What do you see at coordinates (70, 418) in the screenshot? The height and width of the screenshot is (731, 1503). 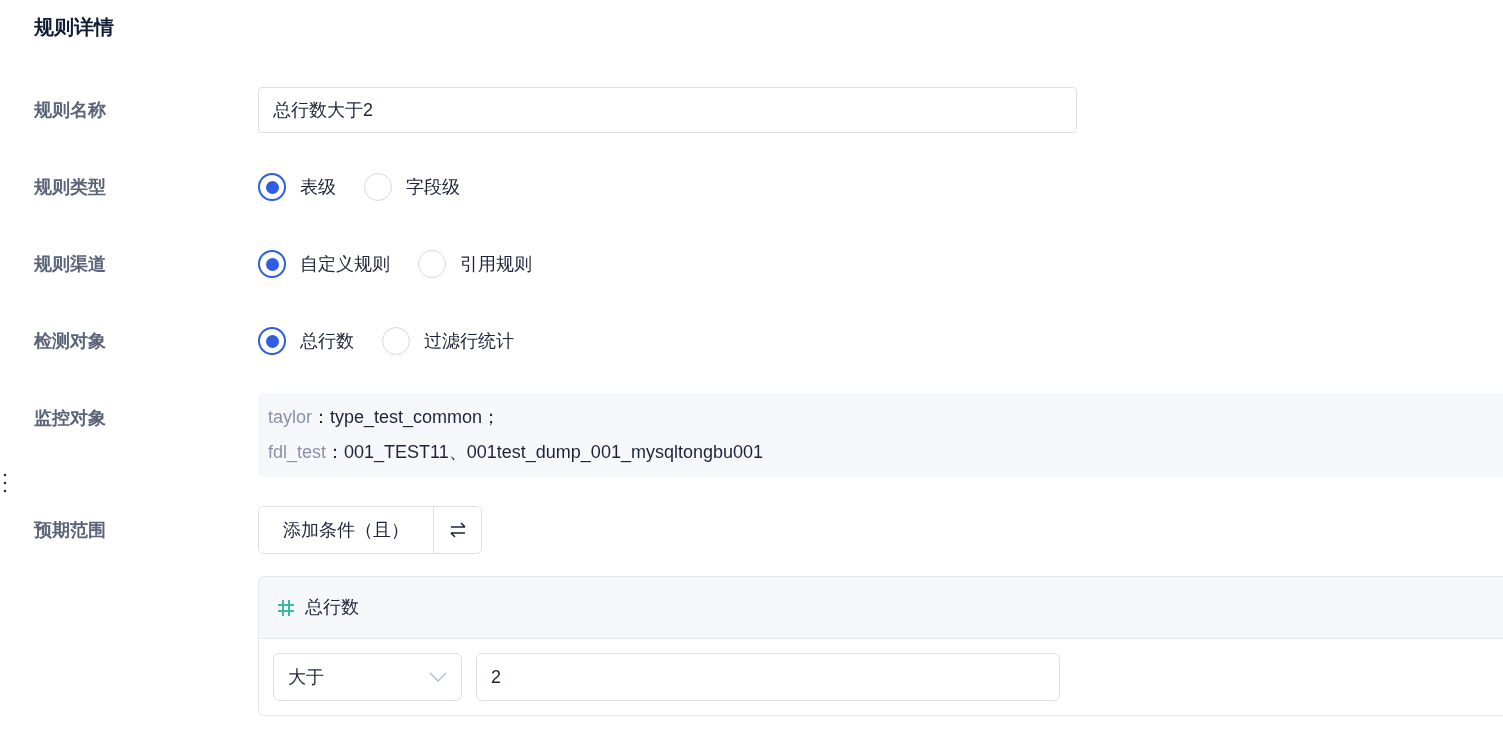 I see `field-label: 监控对象` at bounding box center [70, 418].